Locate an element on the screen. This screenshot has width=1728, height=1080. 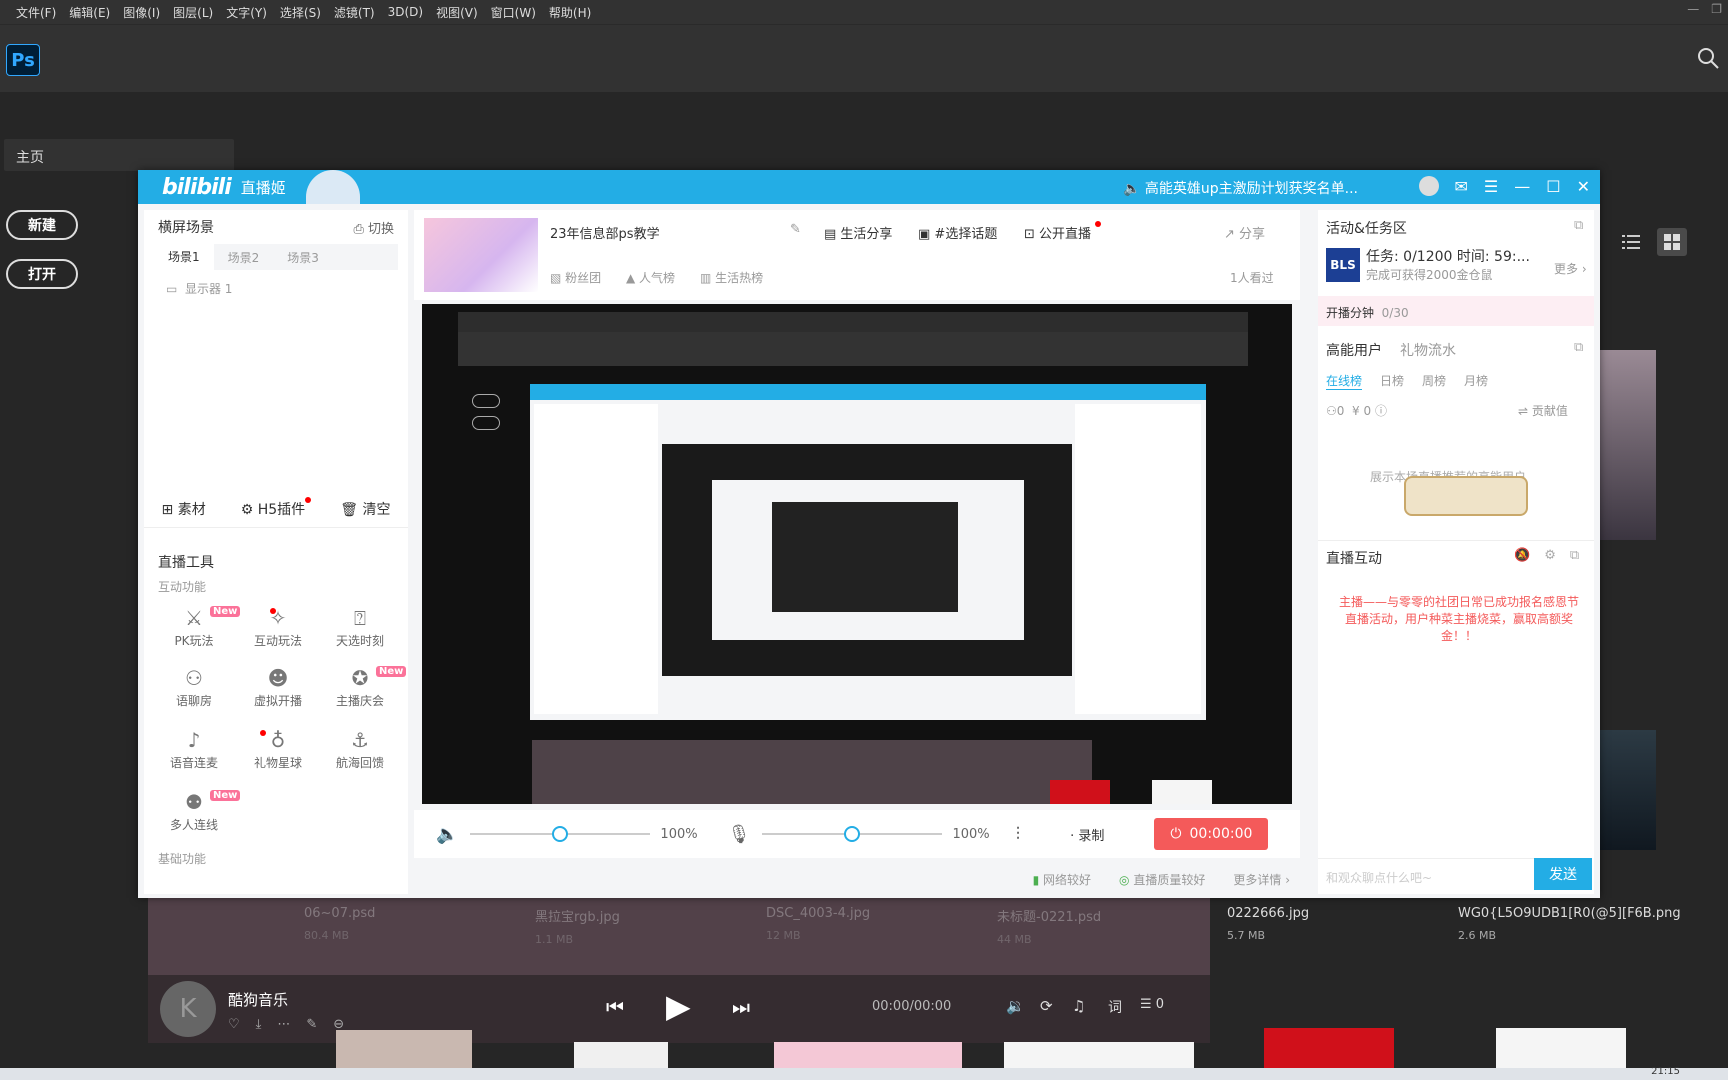
more-details-link: 更多详情 › is located at coordinates (1261, 879).